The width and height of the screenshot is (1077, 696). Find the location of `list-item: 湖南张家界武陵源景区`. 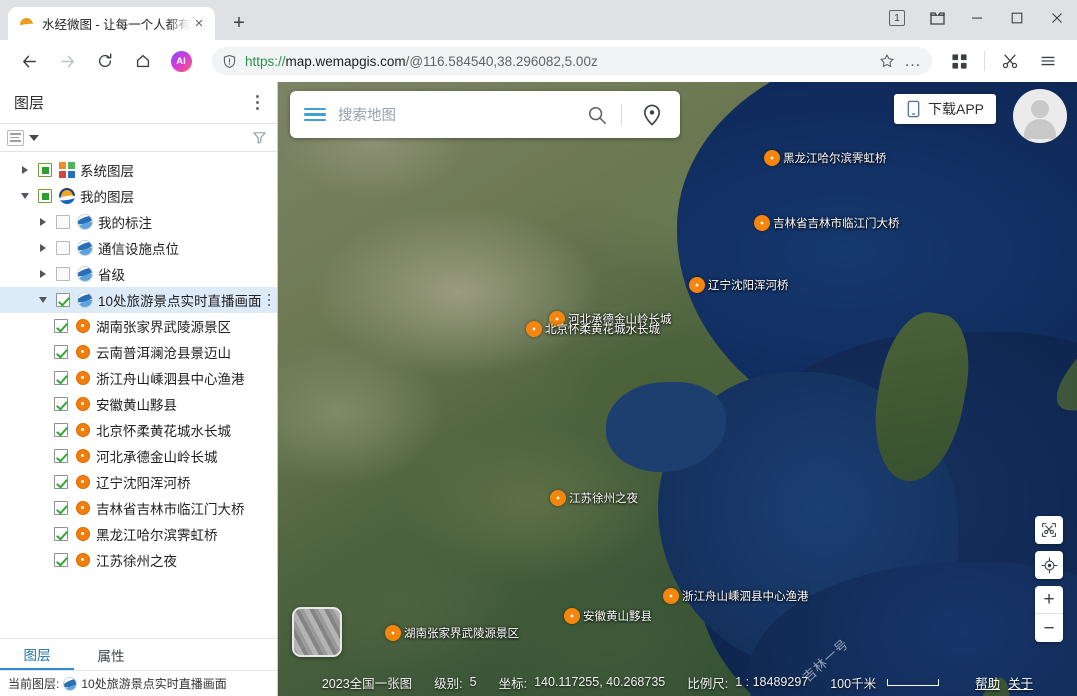

list-item: 湖南张家界武陵源景区 is located at coordinates (138, 326).